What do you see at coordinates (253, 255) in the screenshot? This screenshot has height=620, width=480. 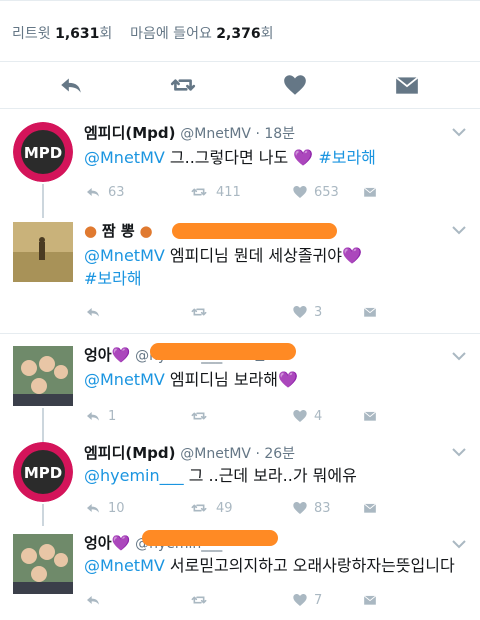 I see `tweet-text-body: 엠피디님 뭔데 세상졸귀야` at bounding box center [253, 255].